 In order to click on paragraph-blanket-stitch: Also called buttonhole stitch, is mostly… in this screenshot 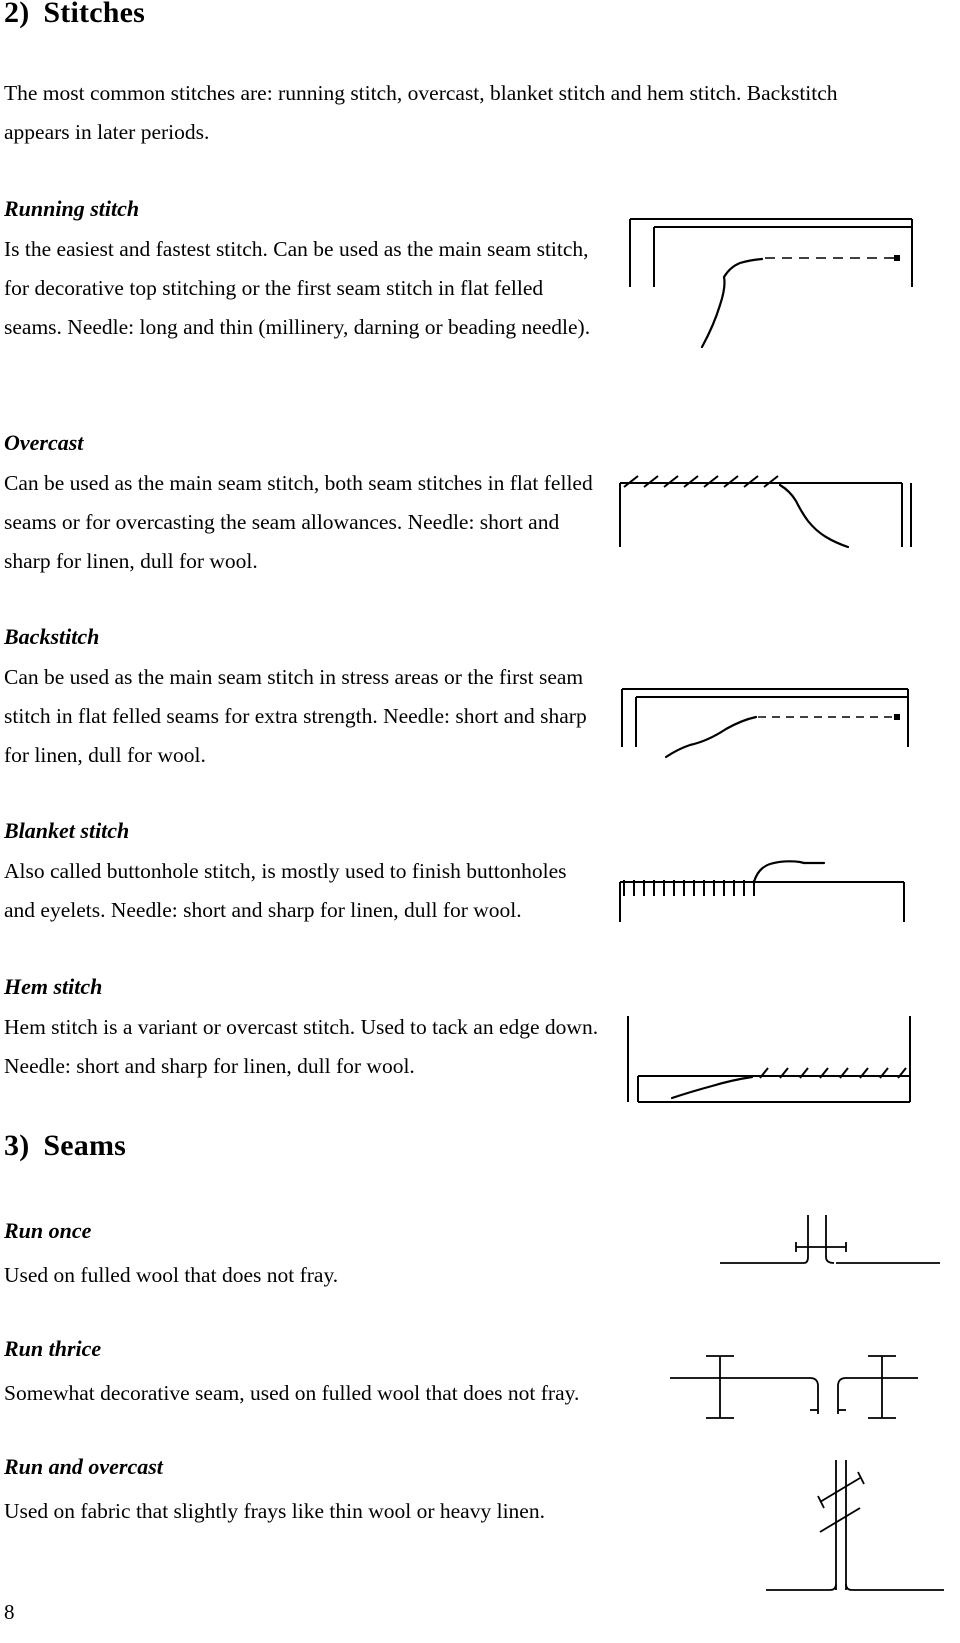, I will do `click(285, 890)`.